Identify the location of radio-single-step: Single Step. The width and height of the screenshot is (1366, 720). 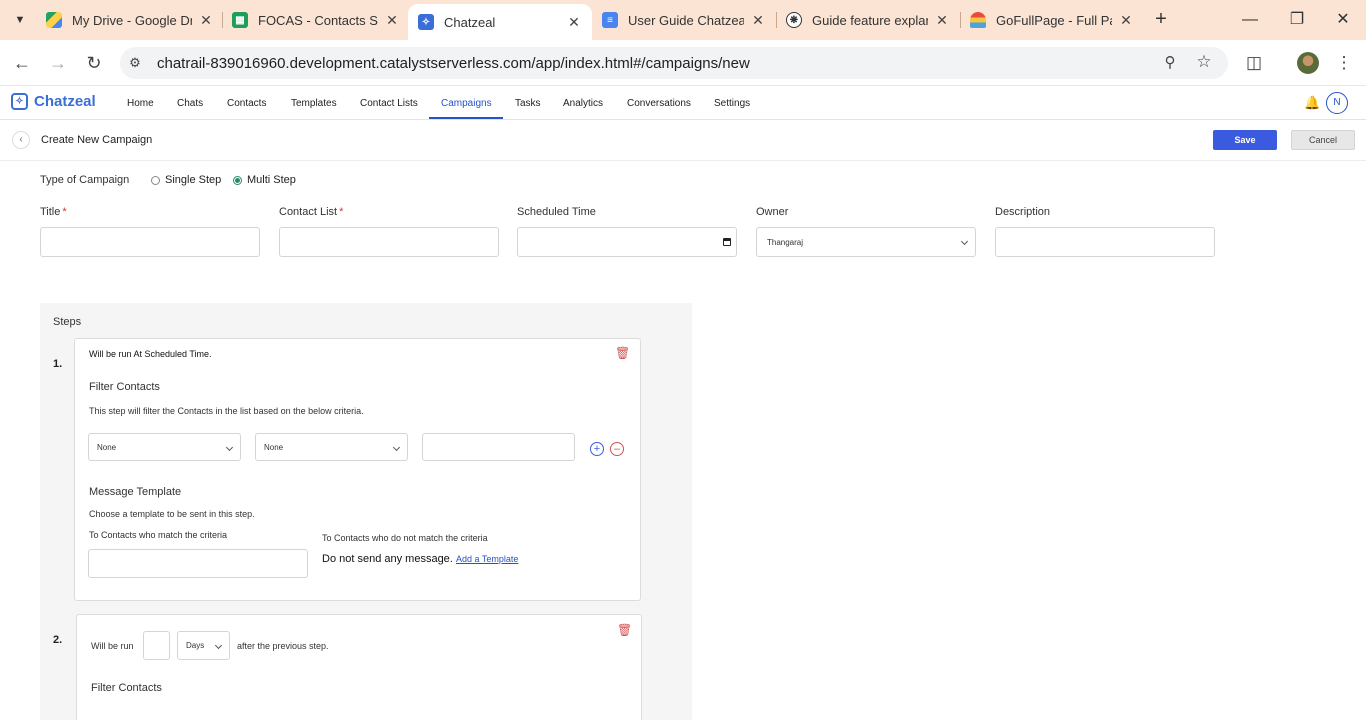
(186, 180).